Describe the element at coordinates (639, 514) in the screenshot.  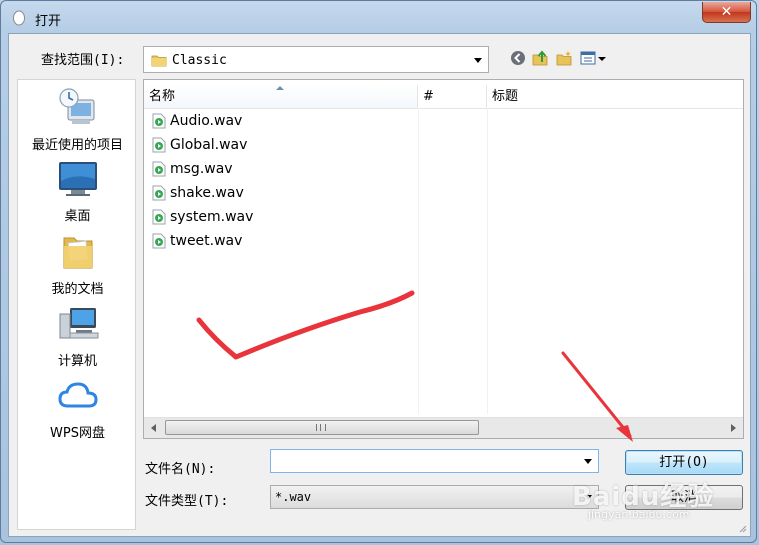
I see `watermark-url: jingyan.baidu.com` at that location.